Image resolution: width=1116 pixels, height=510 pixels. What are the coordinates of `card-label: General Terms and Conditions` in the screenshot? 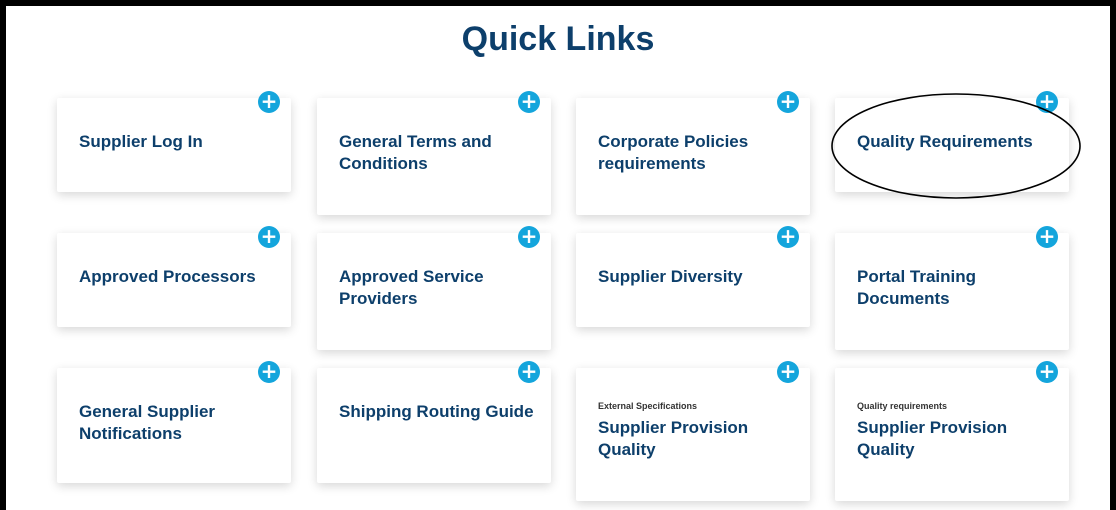 It's located at (415, 152).